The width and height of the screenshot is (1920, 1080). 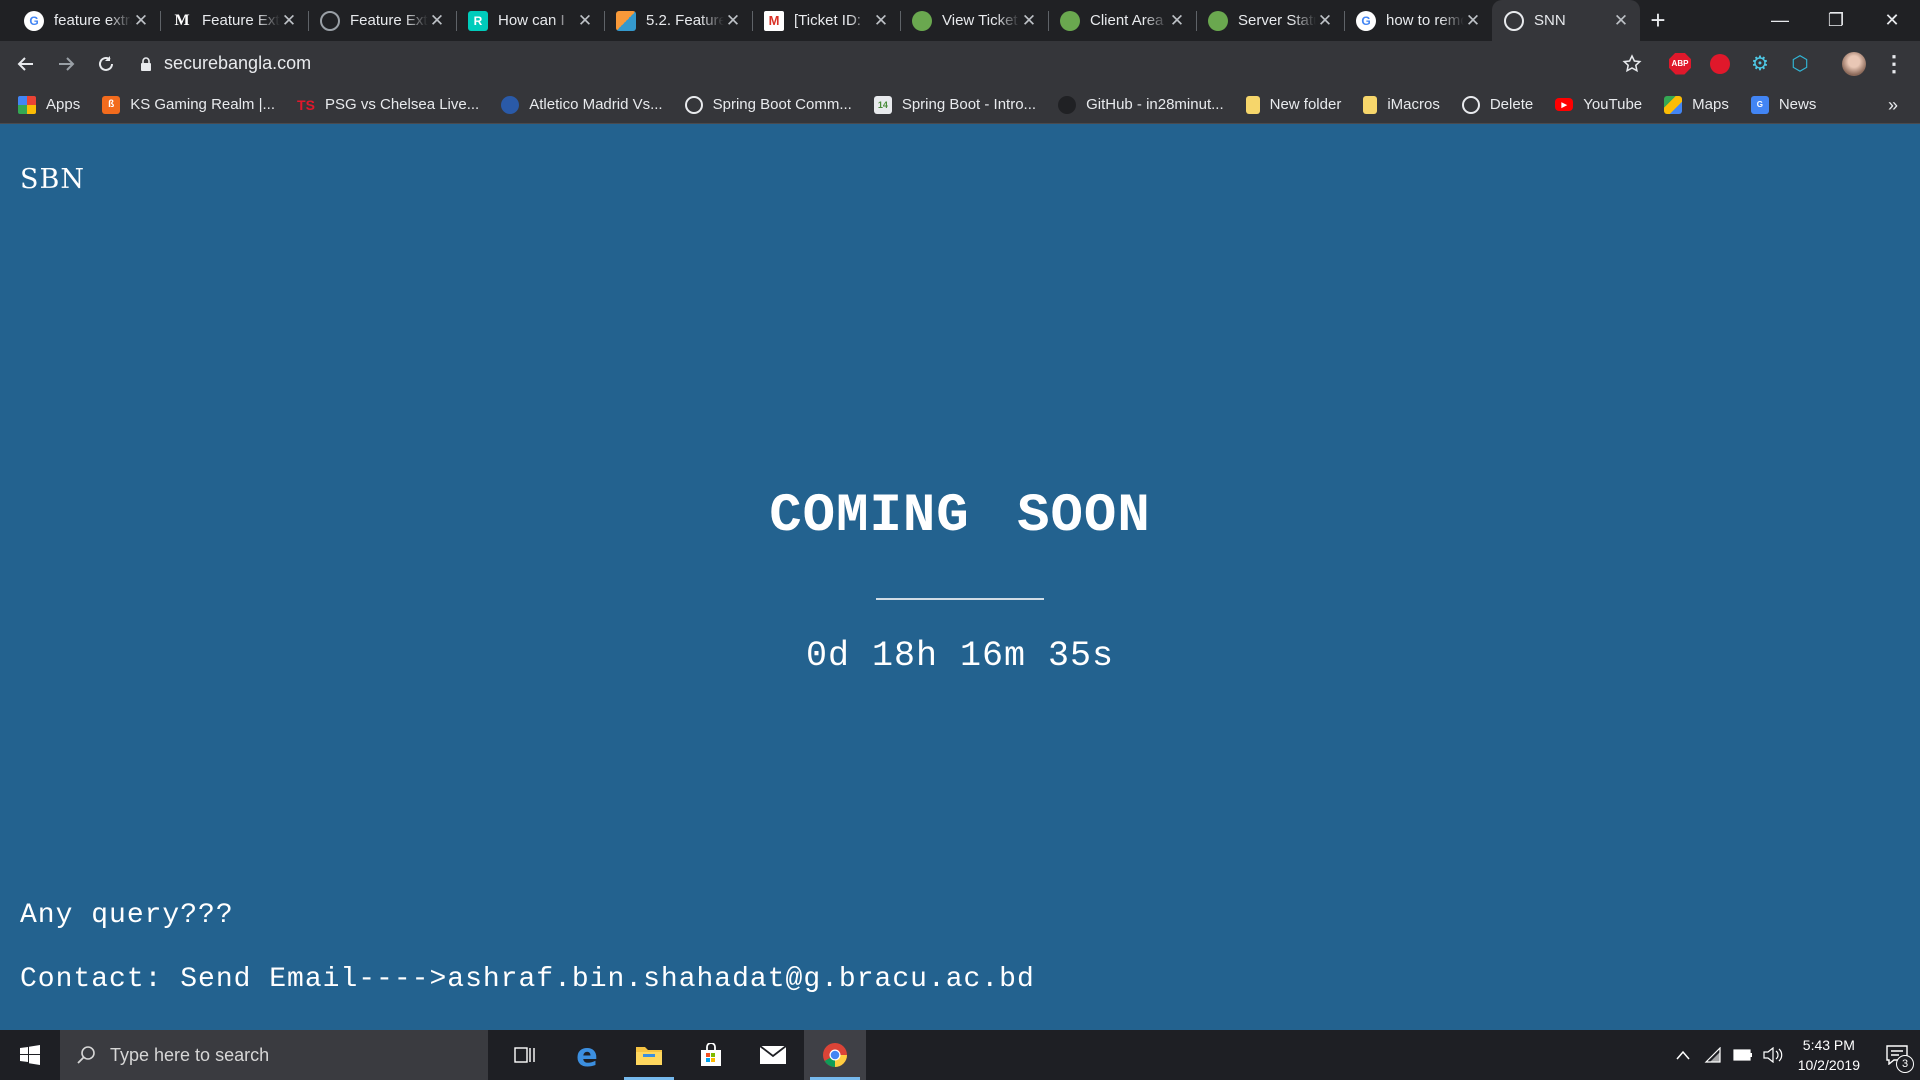 What do you see at coordinates (1252, 104) in the screenshot?
I see `folder-icon` at bounding box center [1252, 104].